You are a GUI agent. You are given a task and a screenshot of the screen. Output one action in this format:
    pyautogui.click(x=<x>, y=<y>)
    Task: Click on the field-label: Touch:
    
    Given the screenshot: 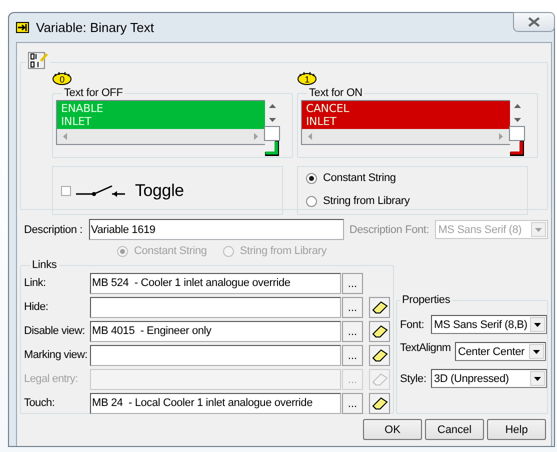 What is the action you would take?
    pyautogui.click(x=40, y=403)
    